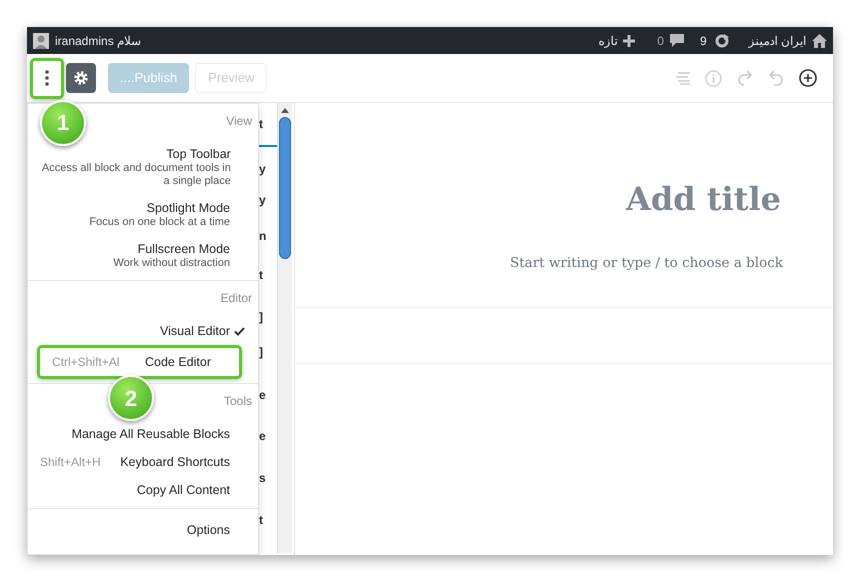  I want to click on info-icon, so click(713, 78).